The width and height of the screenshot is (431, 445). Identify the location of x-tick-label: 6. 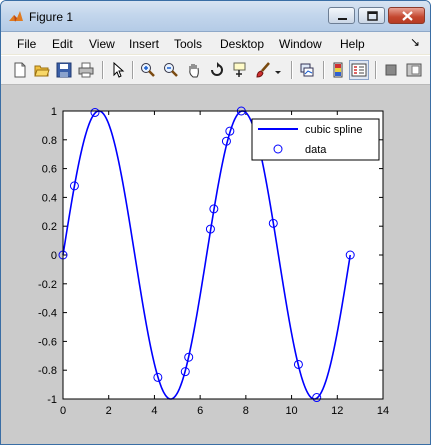
(200, 411).